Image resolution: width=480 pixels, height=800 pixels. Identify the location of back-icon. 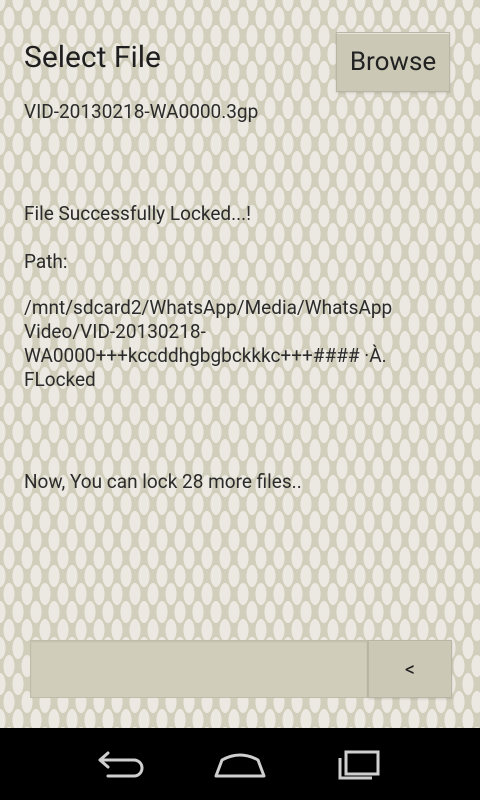
(120, 764).